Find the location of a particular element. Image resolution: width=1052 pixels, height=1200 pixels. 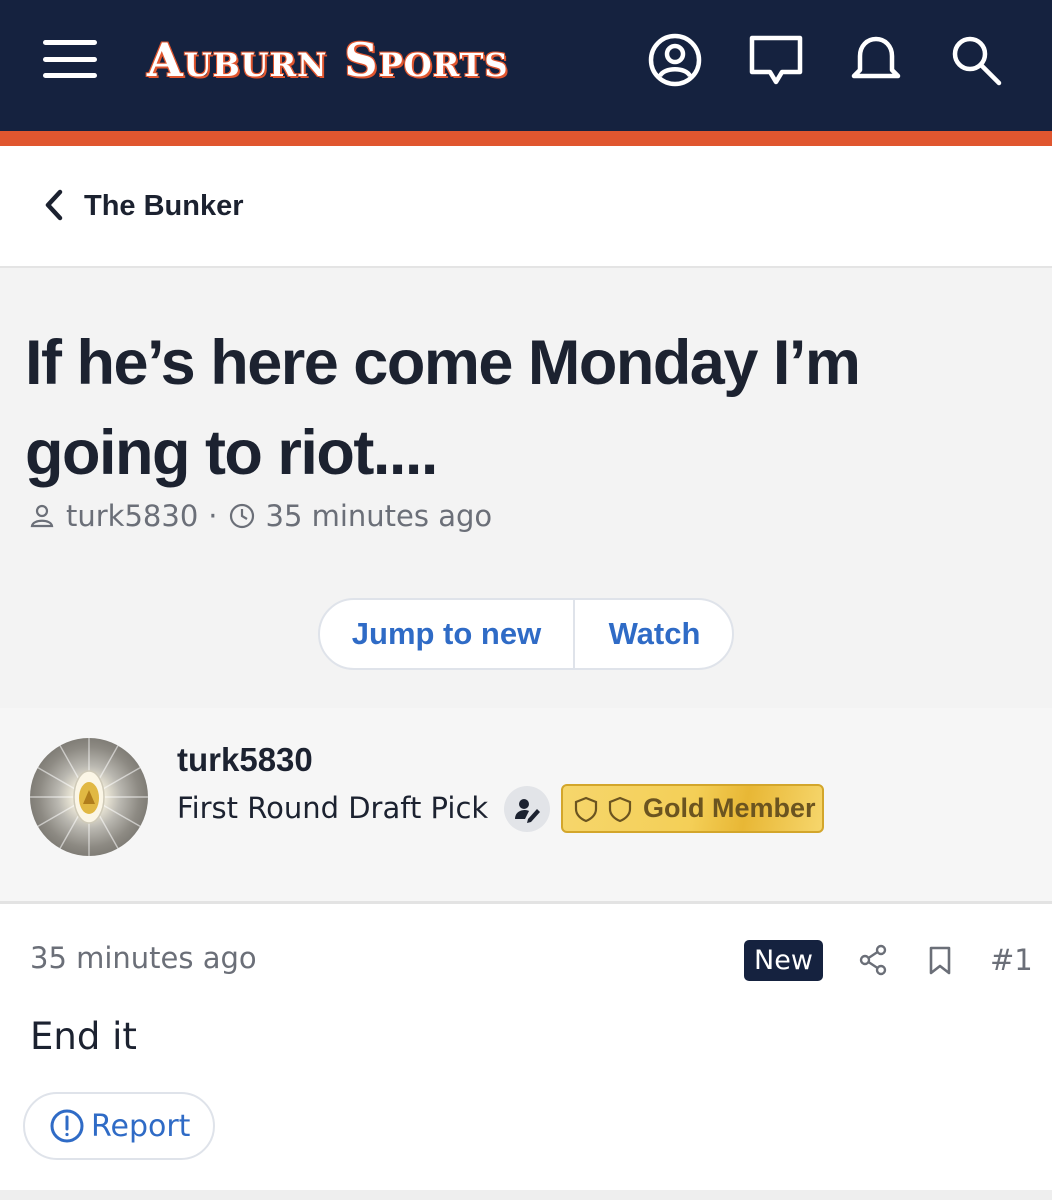

breadcrumb-forum-link: The Bunker is located at coordinates (164, 206).